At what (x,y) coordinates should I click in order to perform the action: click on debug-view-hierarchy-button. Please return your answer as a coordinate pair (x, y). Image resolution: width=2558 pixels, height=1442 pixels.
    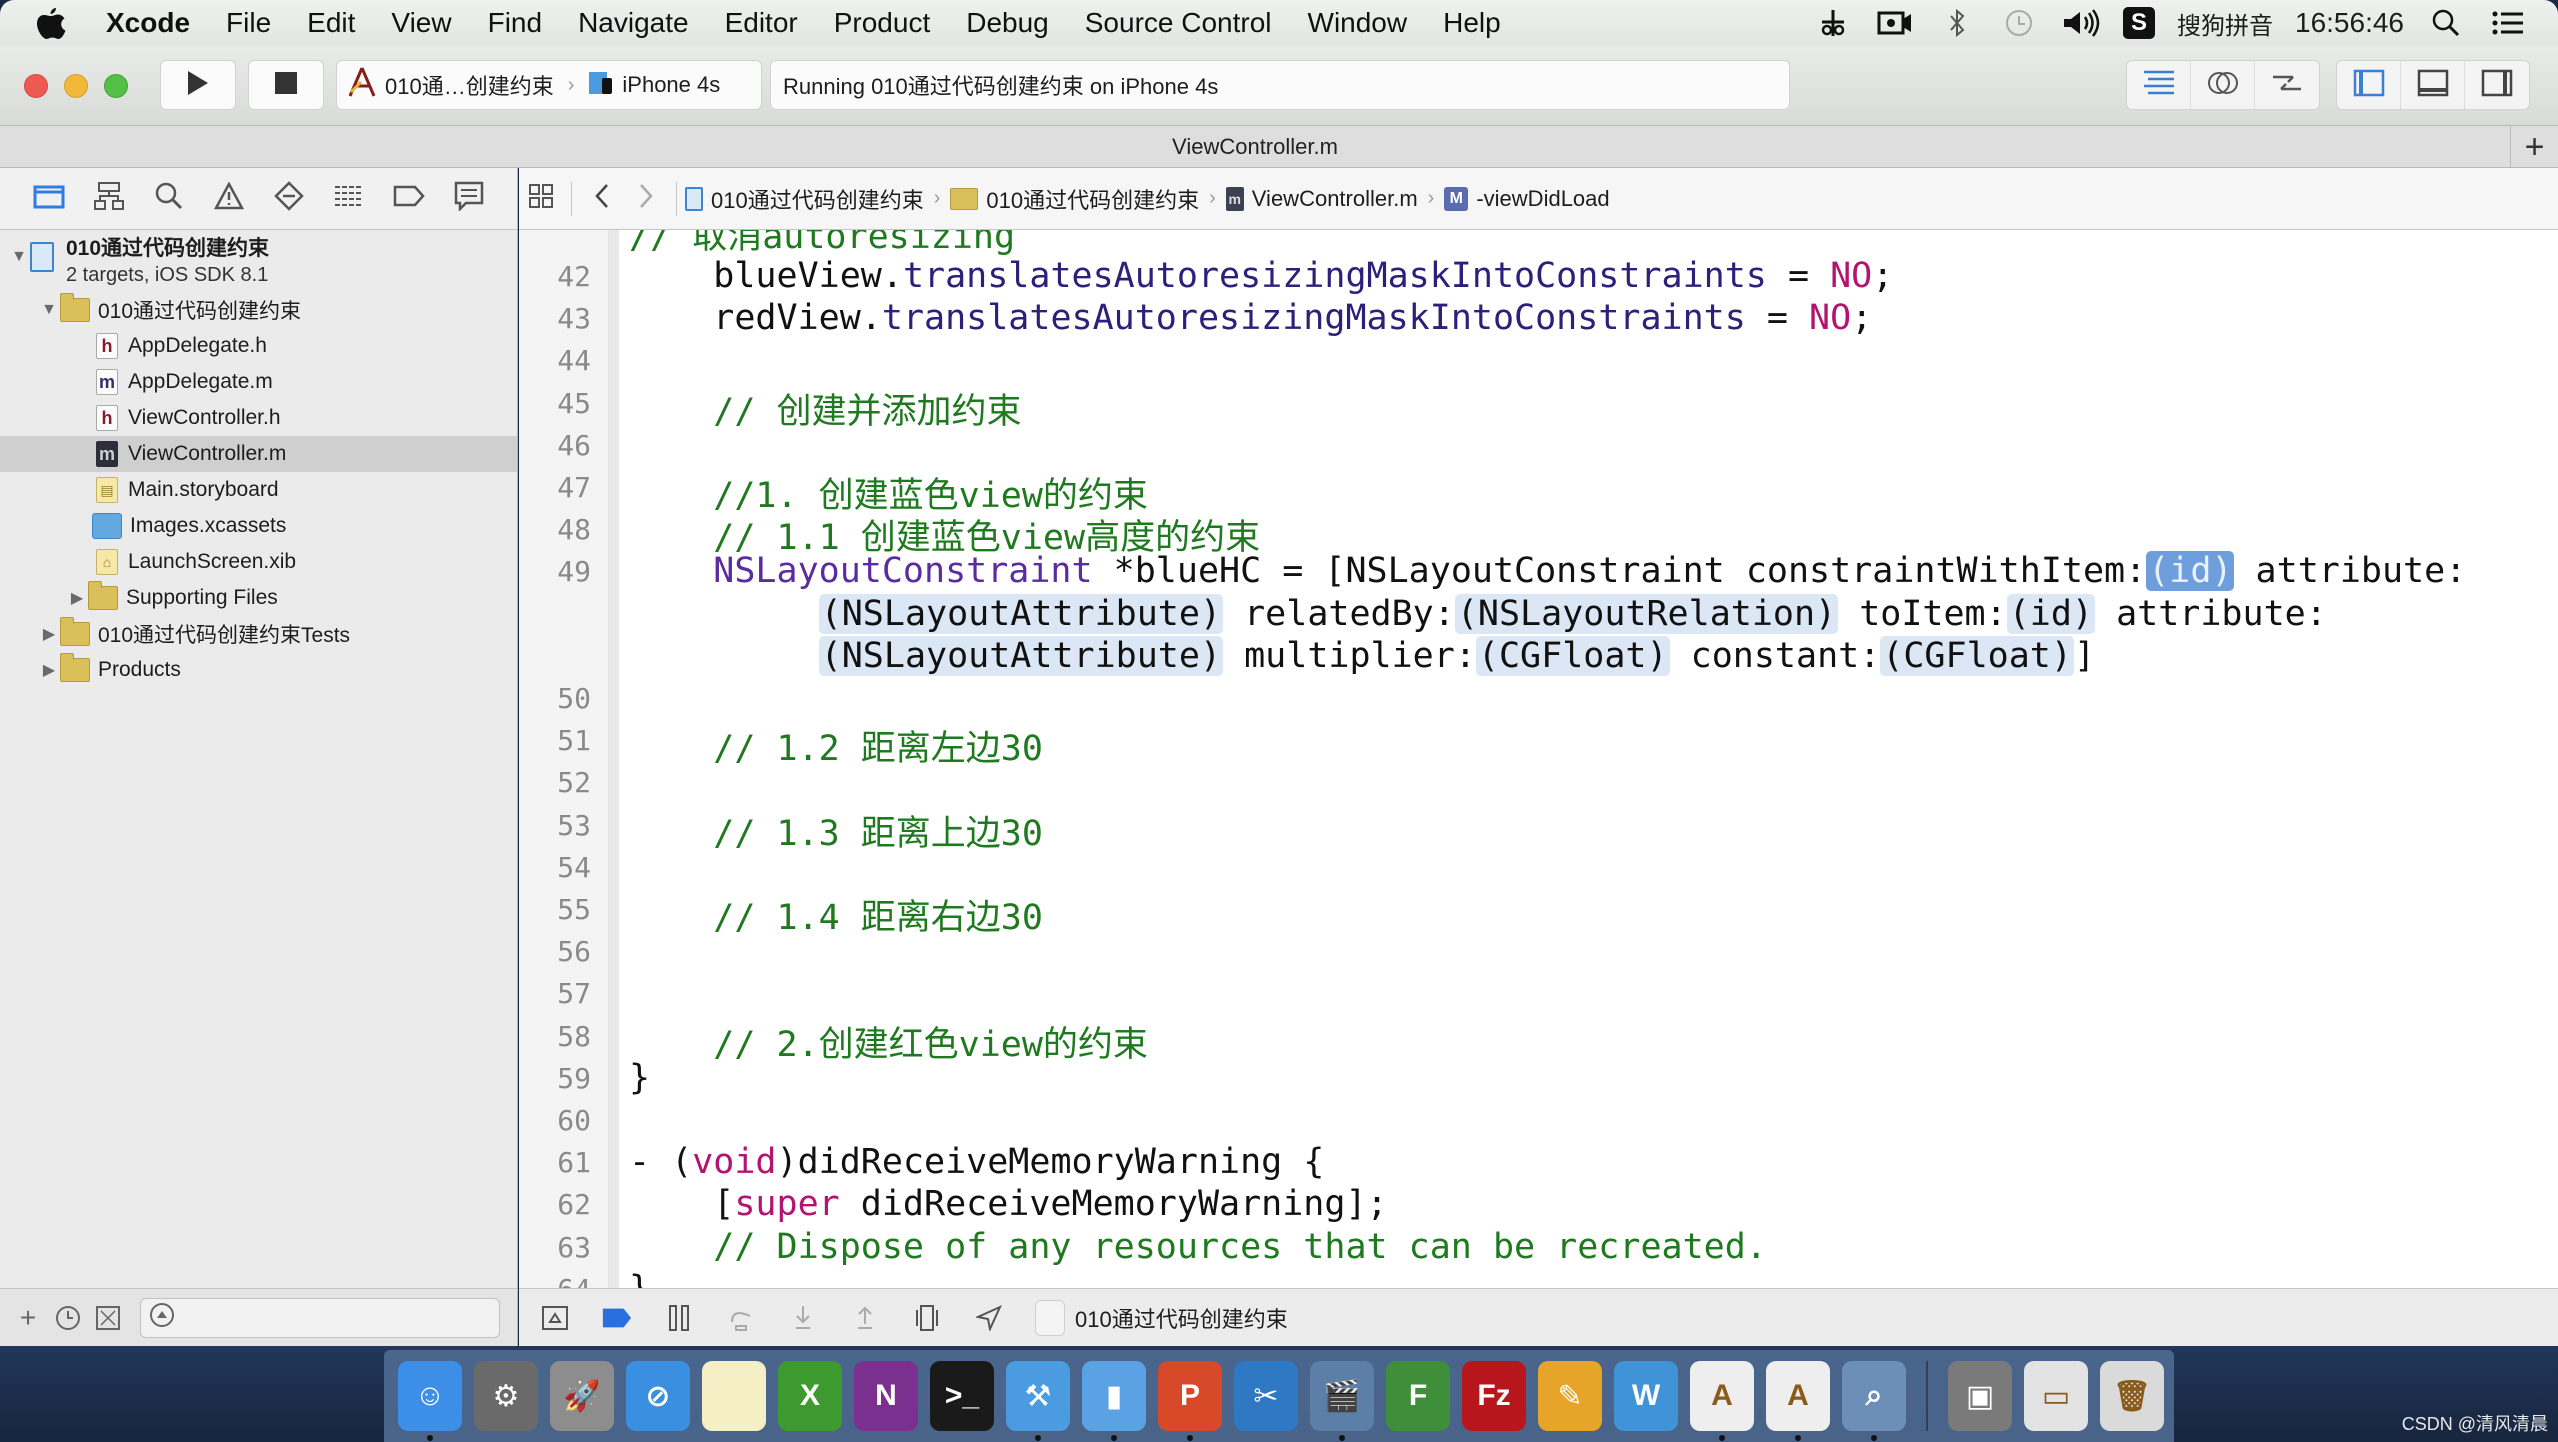
    Looking at the image, I should click on (927, 1318).